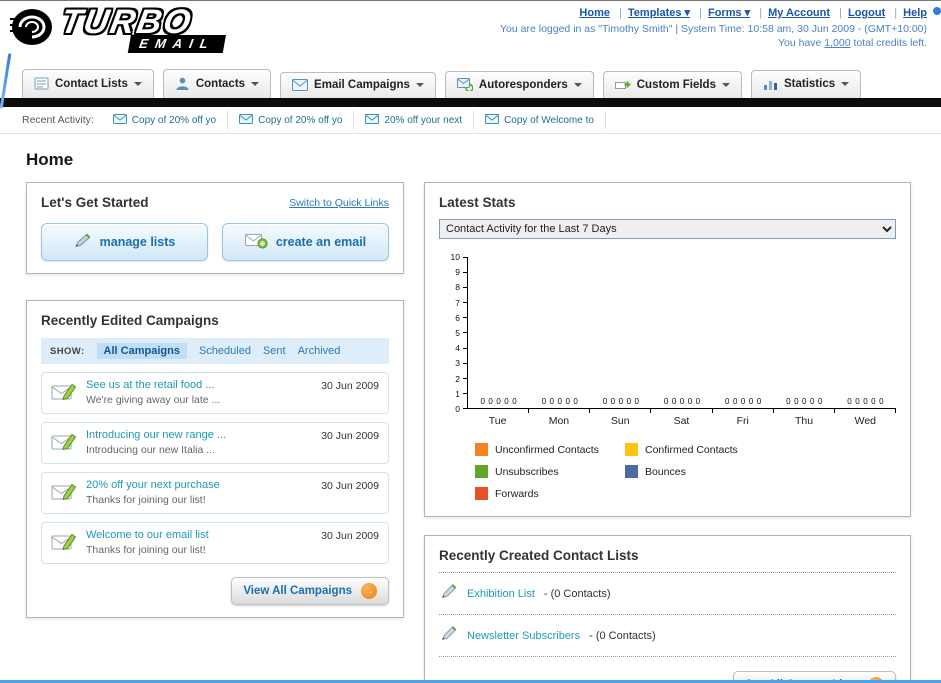  I want to click on credits-value-link: 1,000, so click(837, 43).